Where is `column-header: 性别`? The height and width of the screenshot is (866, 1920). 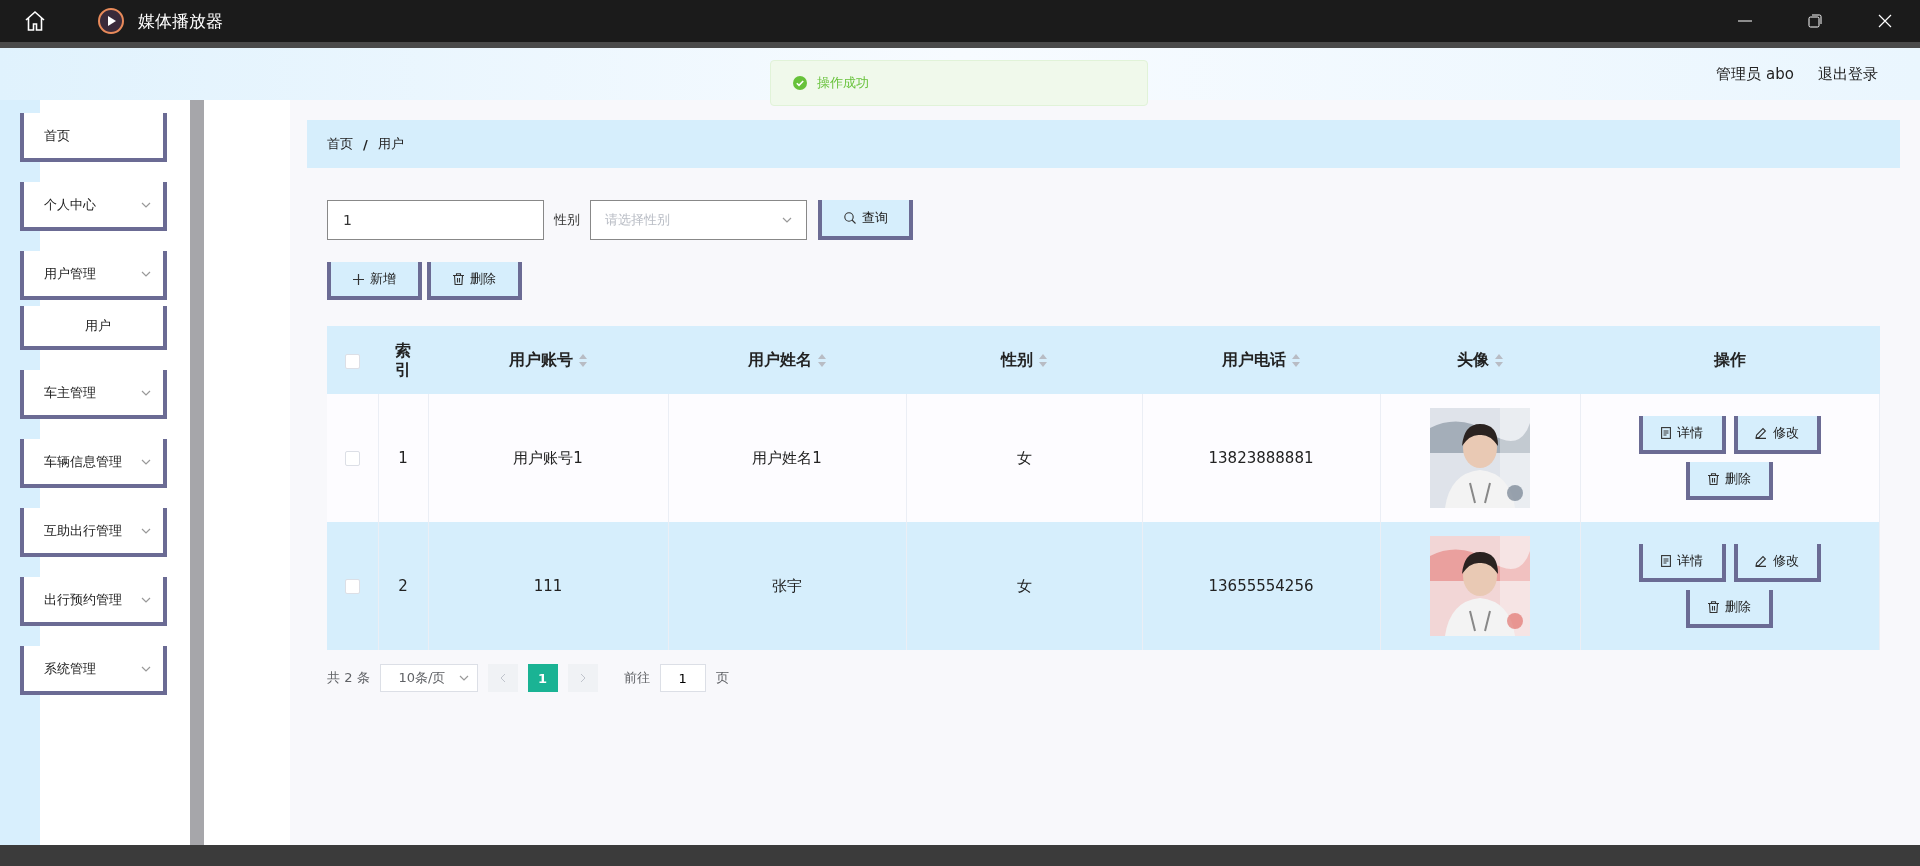
column-header: 性别 is located at coordinates (1017, 360).